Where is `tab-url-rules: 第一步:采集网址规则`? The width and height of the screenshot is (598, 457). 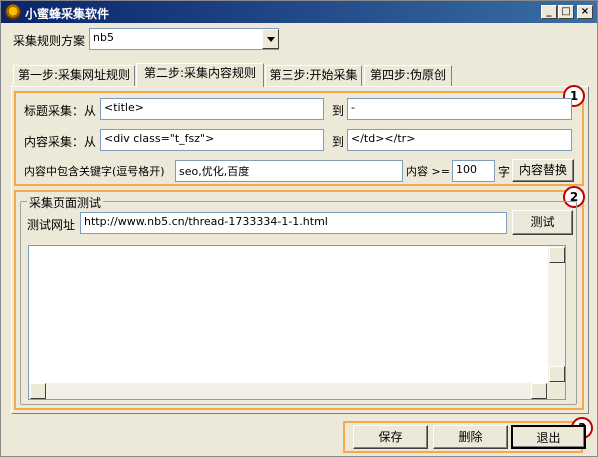
tab-url-rules: 第一步:采集网址规则 is located at coordinates (74, 75).